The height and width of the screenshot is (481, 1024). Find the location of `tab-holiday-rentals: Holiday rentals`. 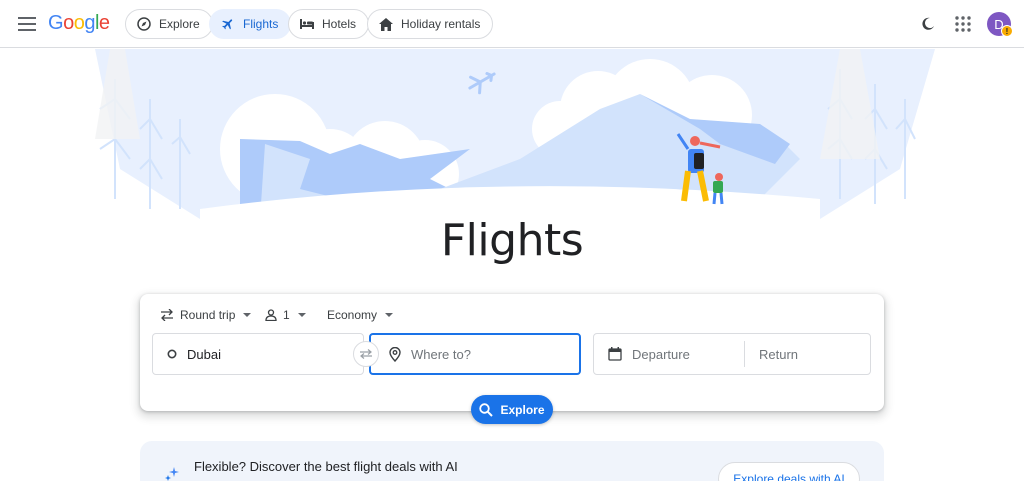

tab-holiday-rentals: Holiday rentals is located at coordinates (430, 24).